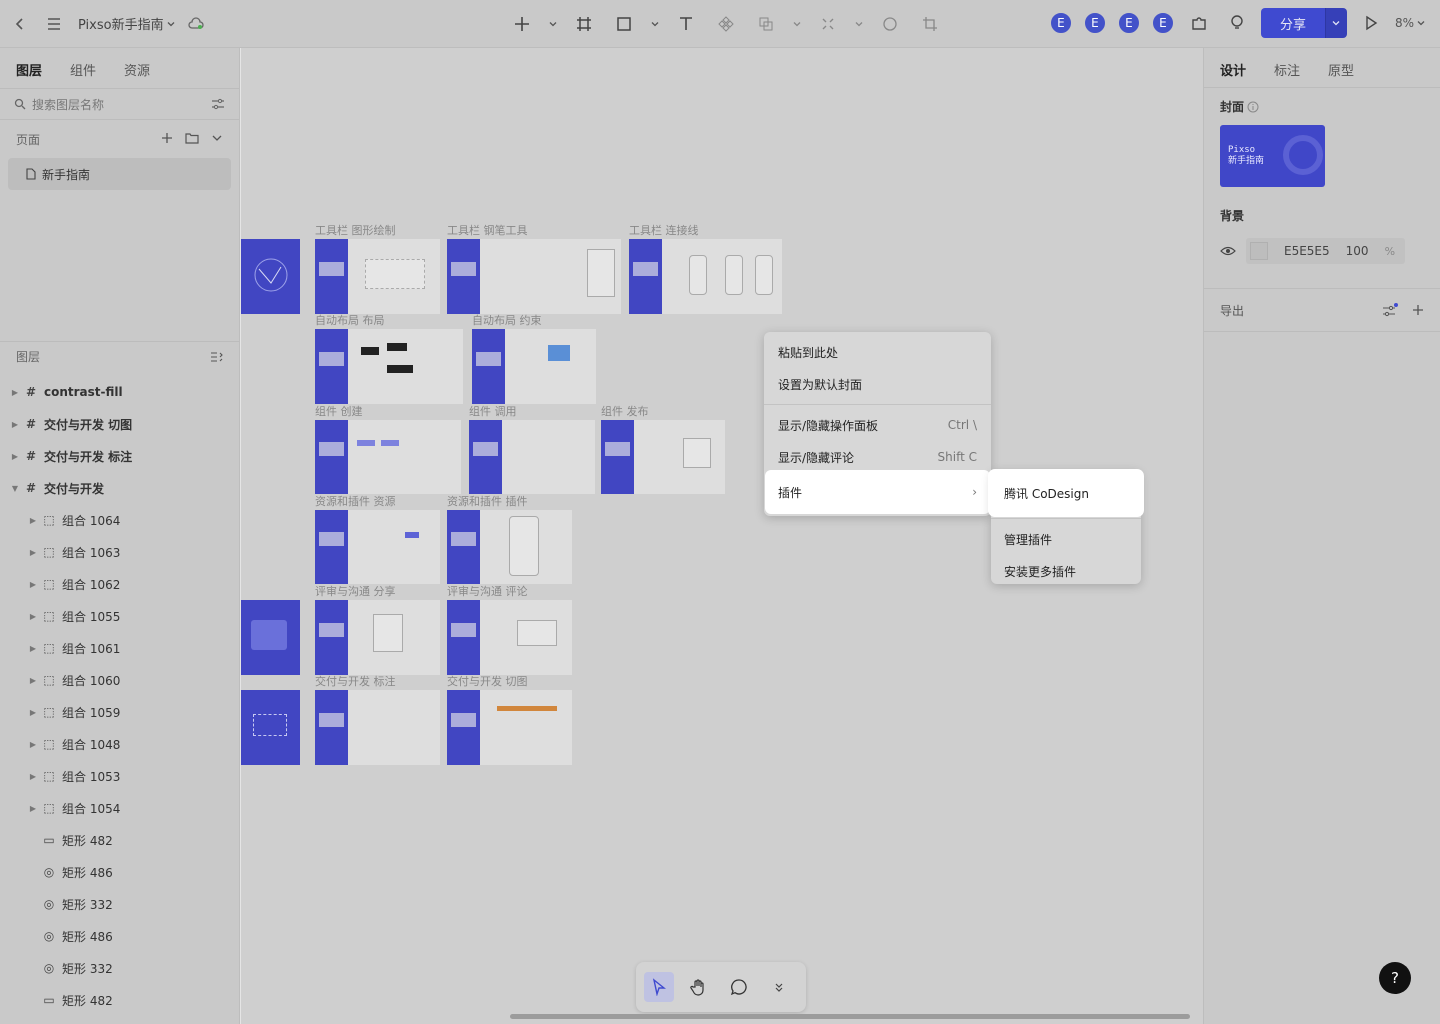 The height and width of the screenshot is (1024, 1440). Describe the element at coordinates (1418, 310) in the screenshot. I see `add-export-icon` at that location.